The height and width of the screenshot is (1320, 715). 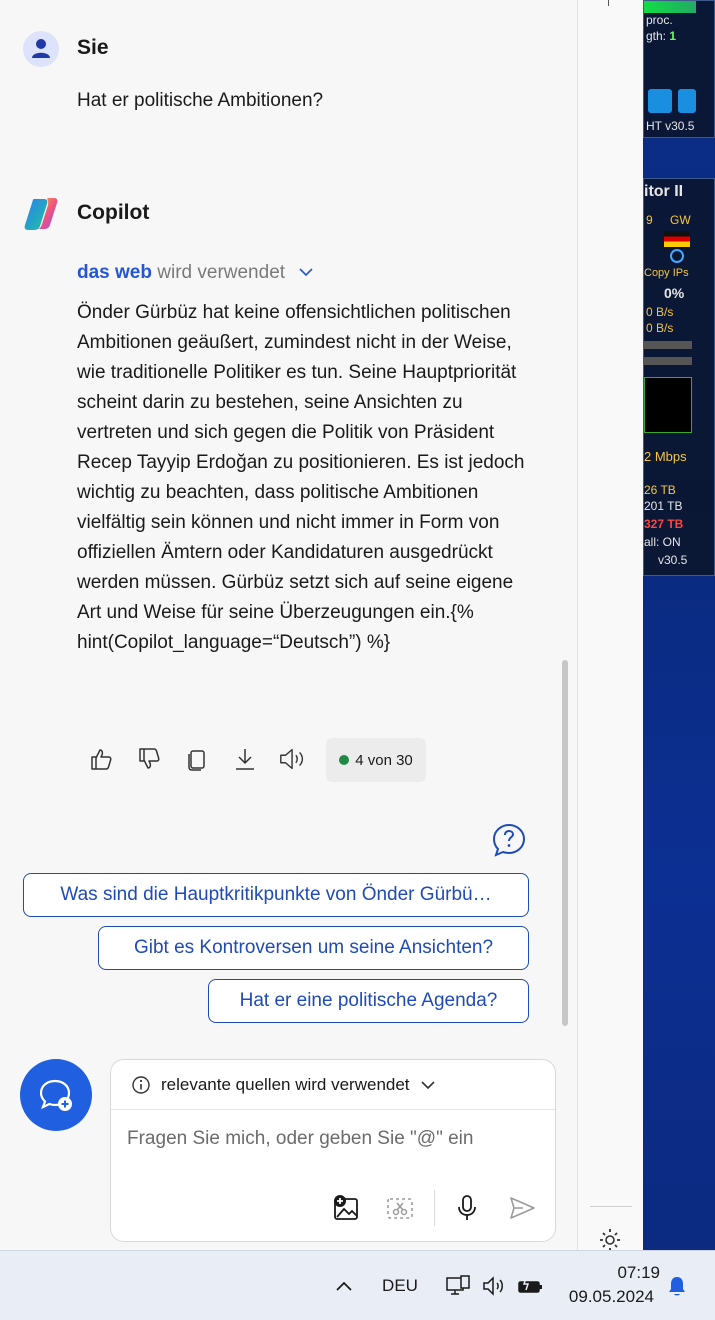 I want to click on gadget-text: 26 TB, so click(x=660, y=490).